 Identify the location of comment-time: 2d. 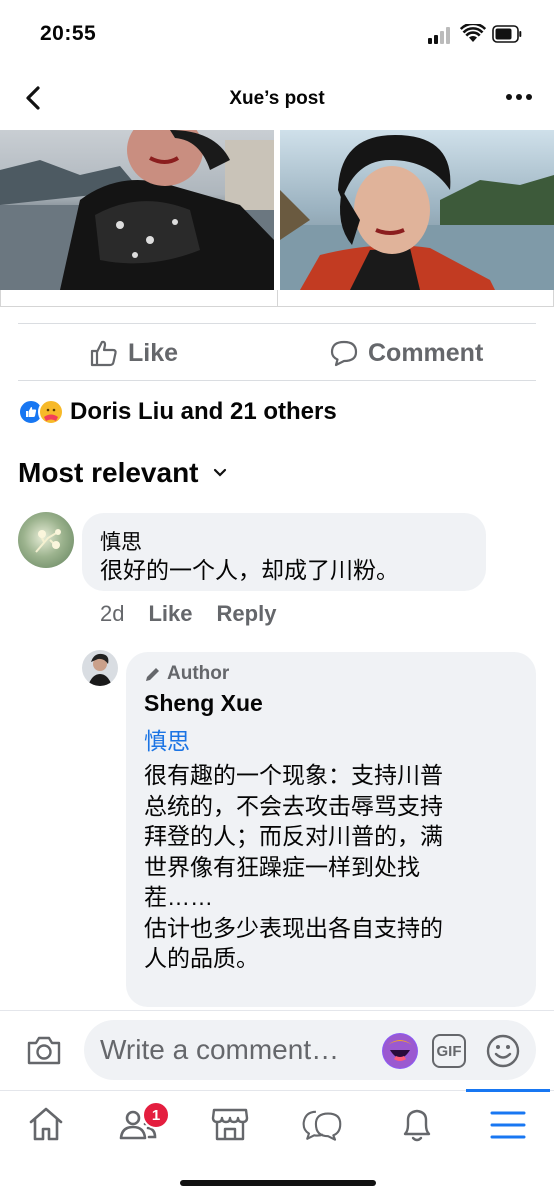
(112, 613).